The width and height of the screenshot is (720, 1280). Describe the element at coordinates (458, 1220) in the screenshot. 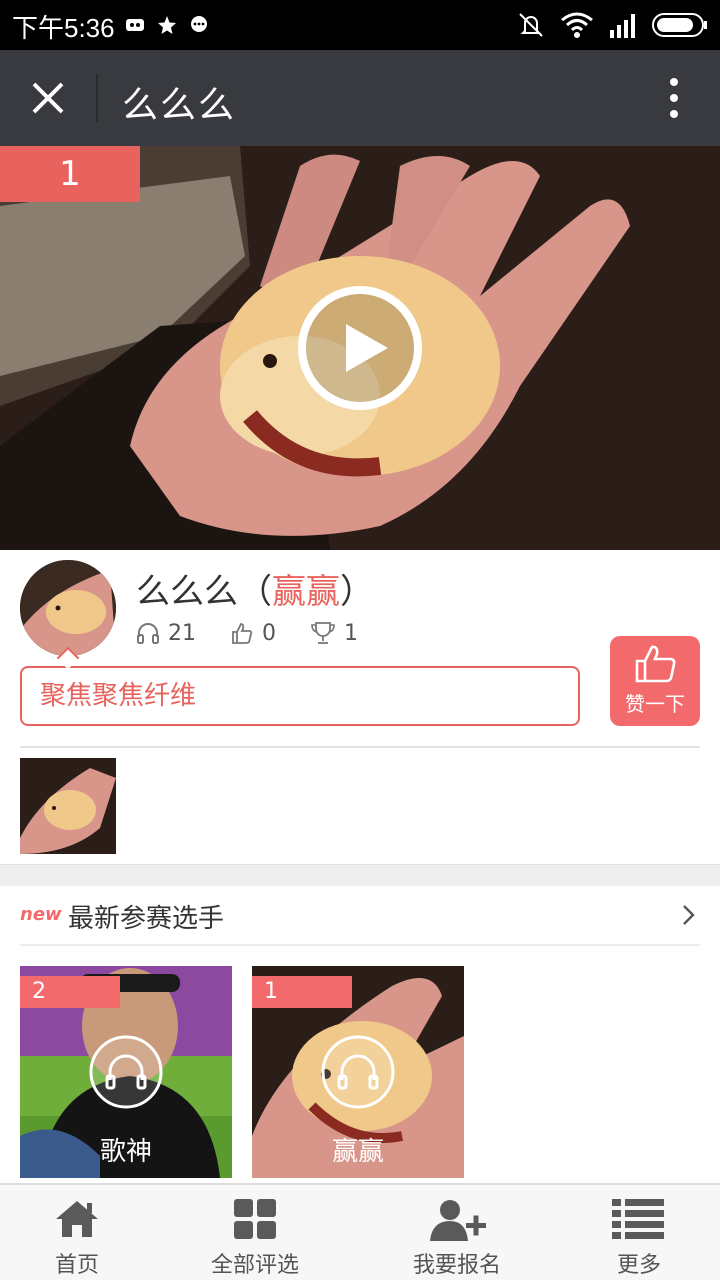

I see `add-user-icon` at that location.